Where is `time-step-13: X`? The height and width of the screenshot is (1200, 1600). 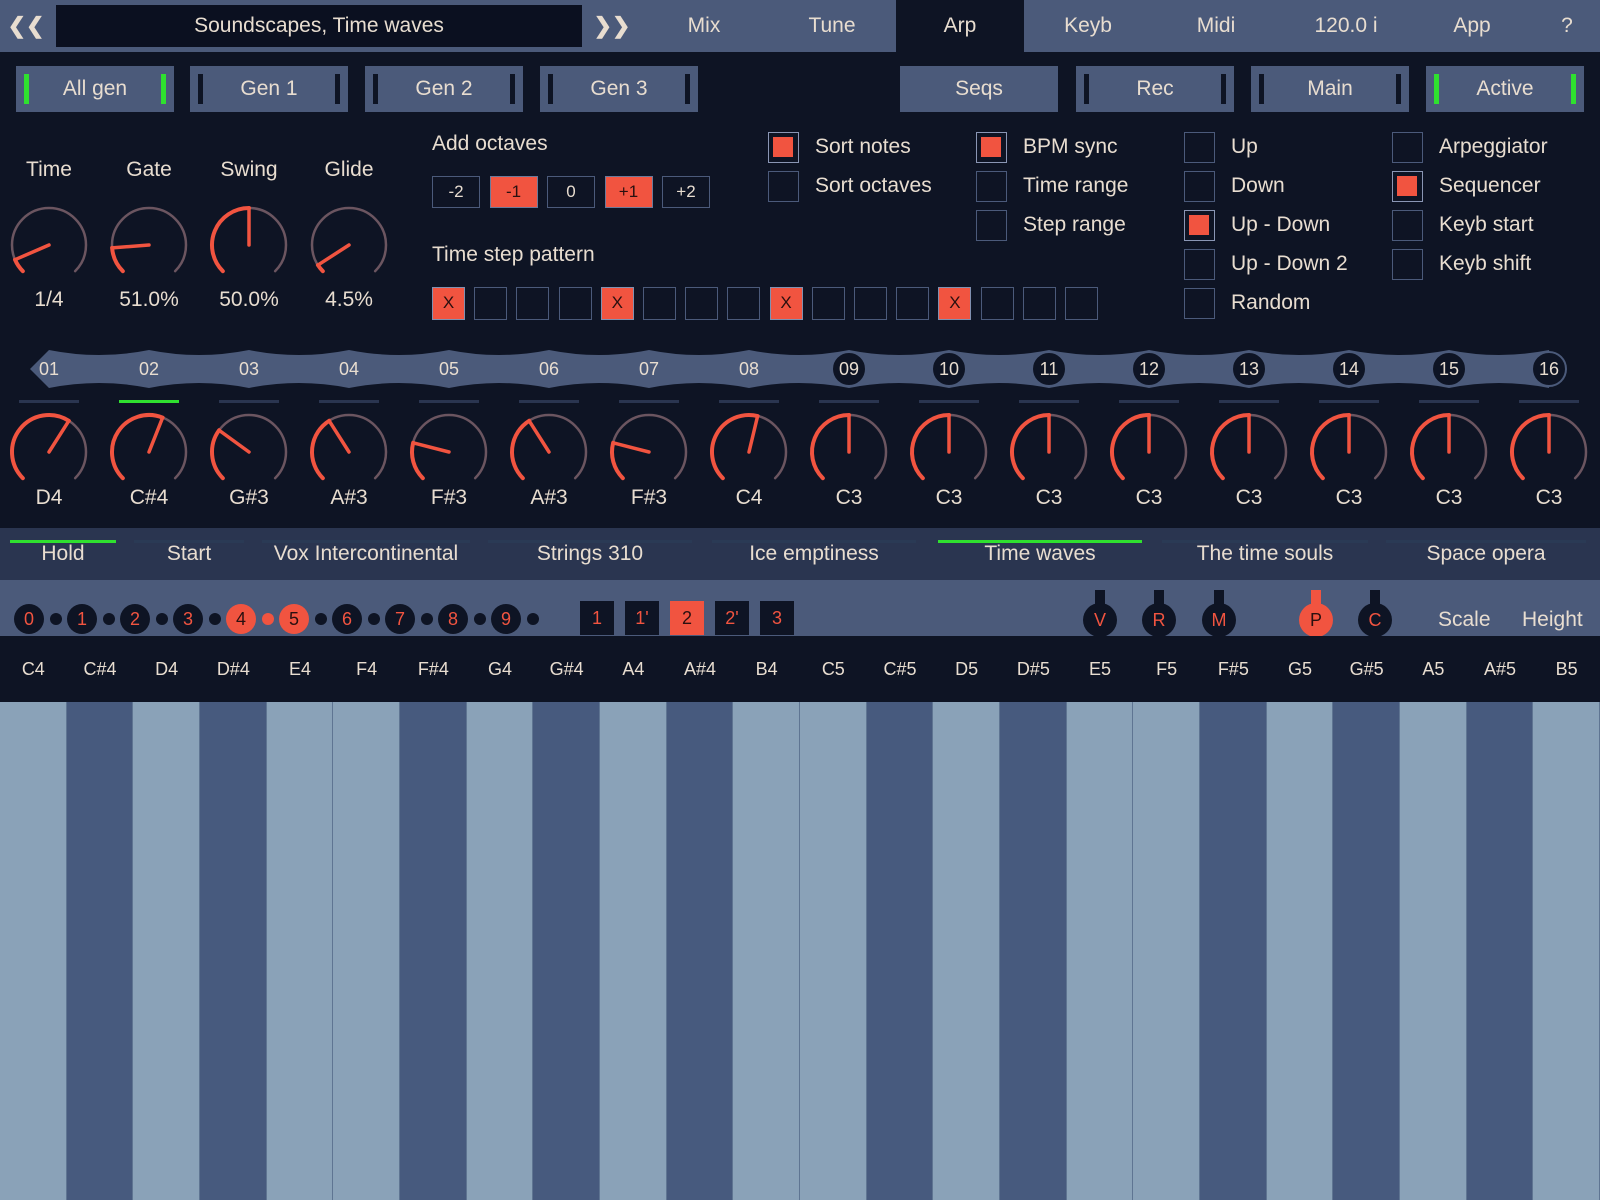 time-step-13: X is located at coordinates (955, 303).